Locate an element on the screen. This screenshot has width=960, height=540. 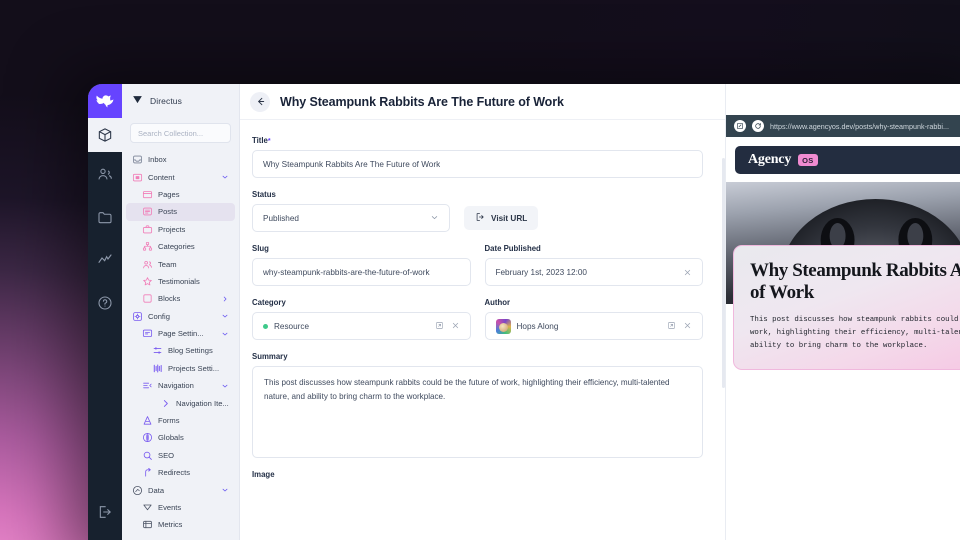
sidebar-item-seo: SEO is located at coordinates (180, 455).